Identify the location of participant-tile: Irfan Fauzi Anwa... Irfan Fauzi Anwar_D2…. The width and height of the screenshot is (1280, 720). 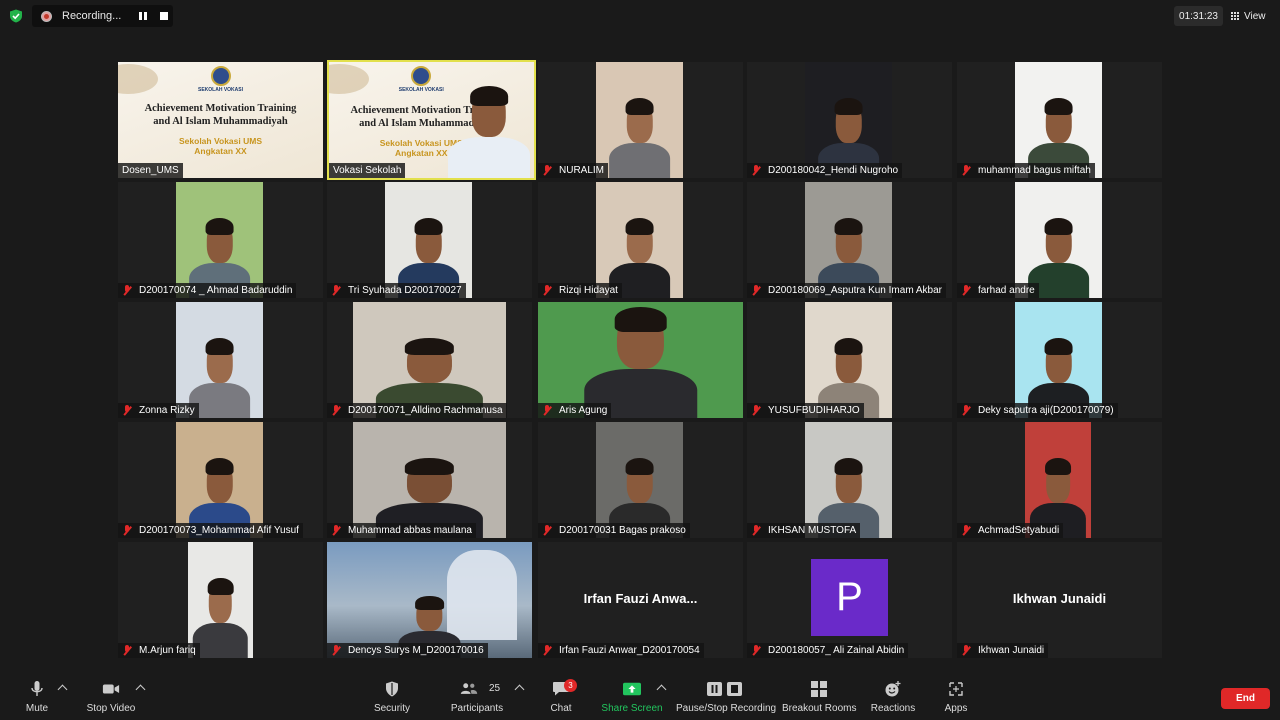
(640, 600).